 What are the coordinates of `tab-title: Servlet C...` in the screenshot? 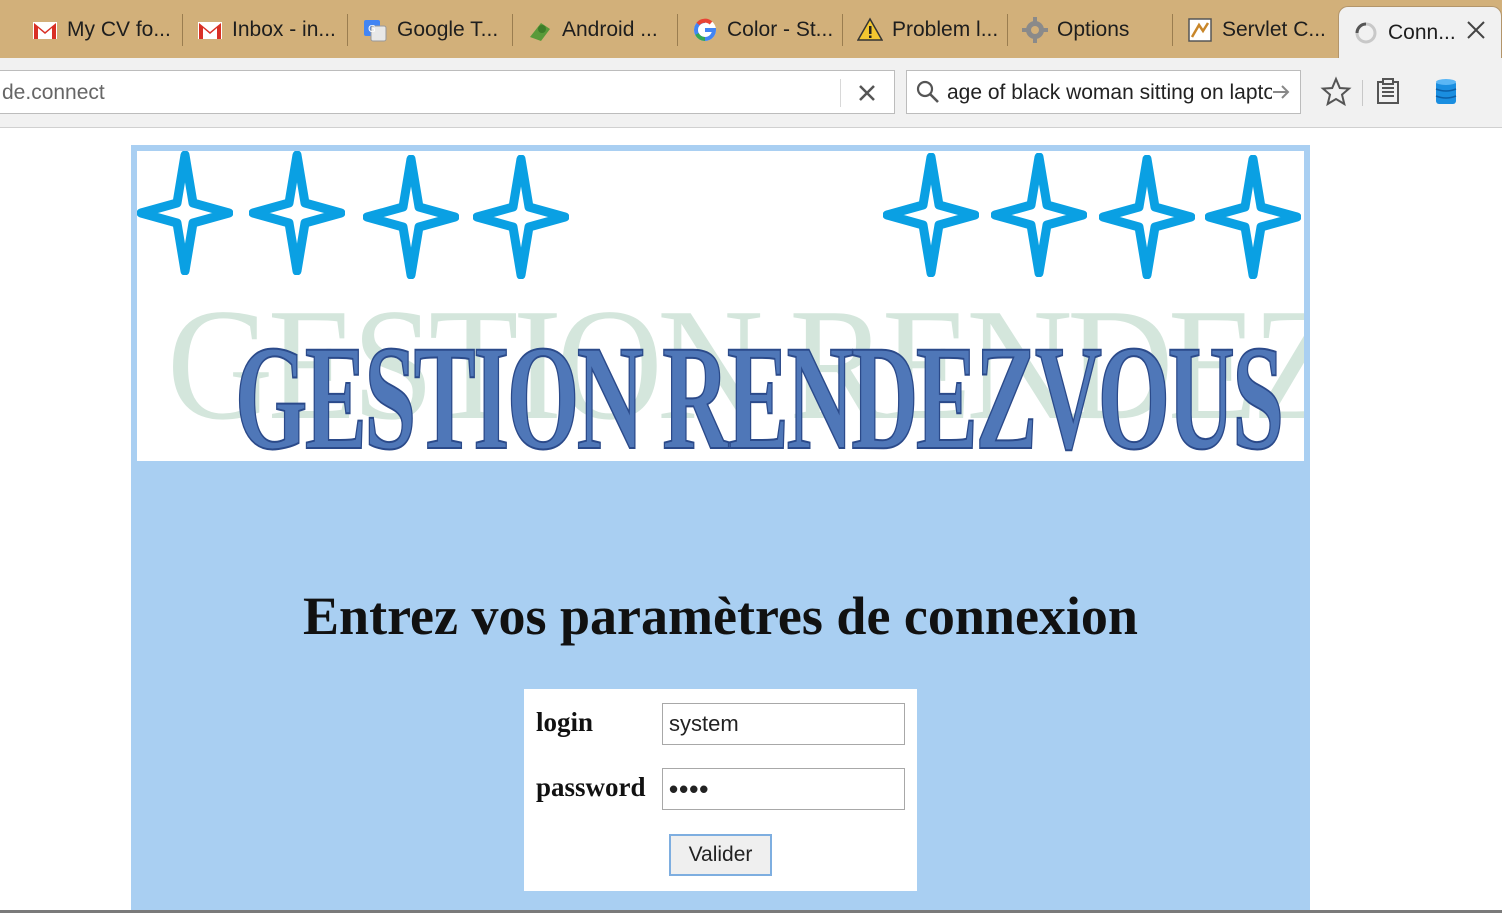 It's located at (1274, 29).